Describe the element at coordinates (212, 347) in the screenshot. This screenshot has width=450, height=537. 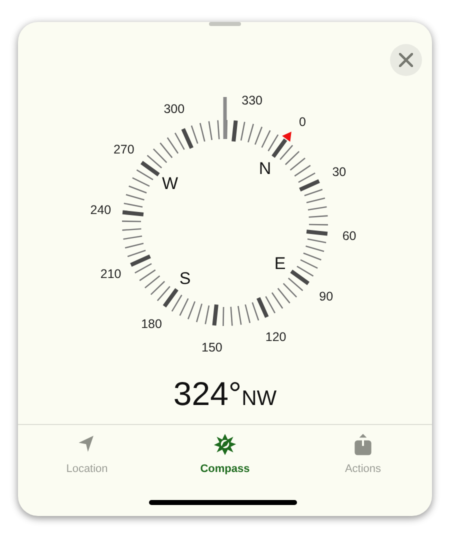
I see `degree-label: 150` at that location.